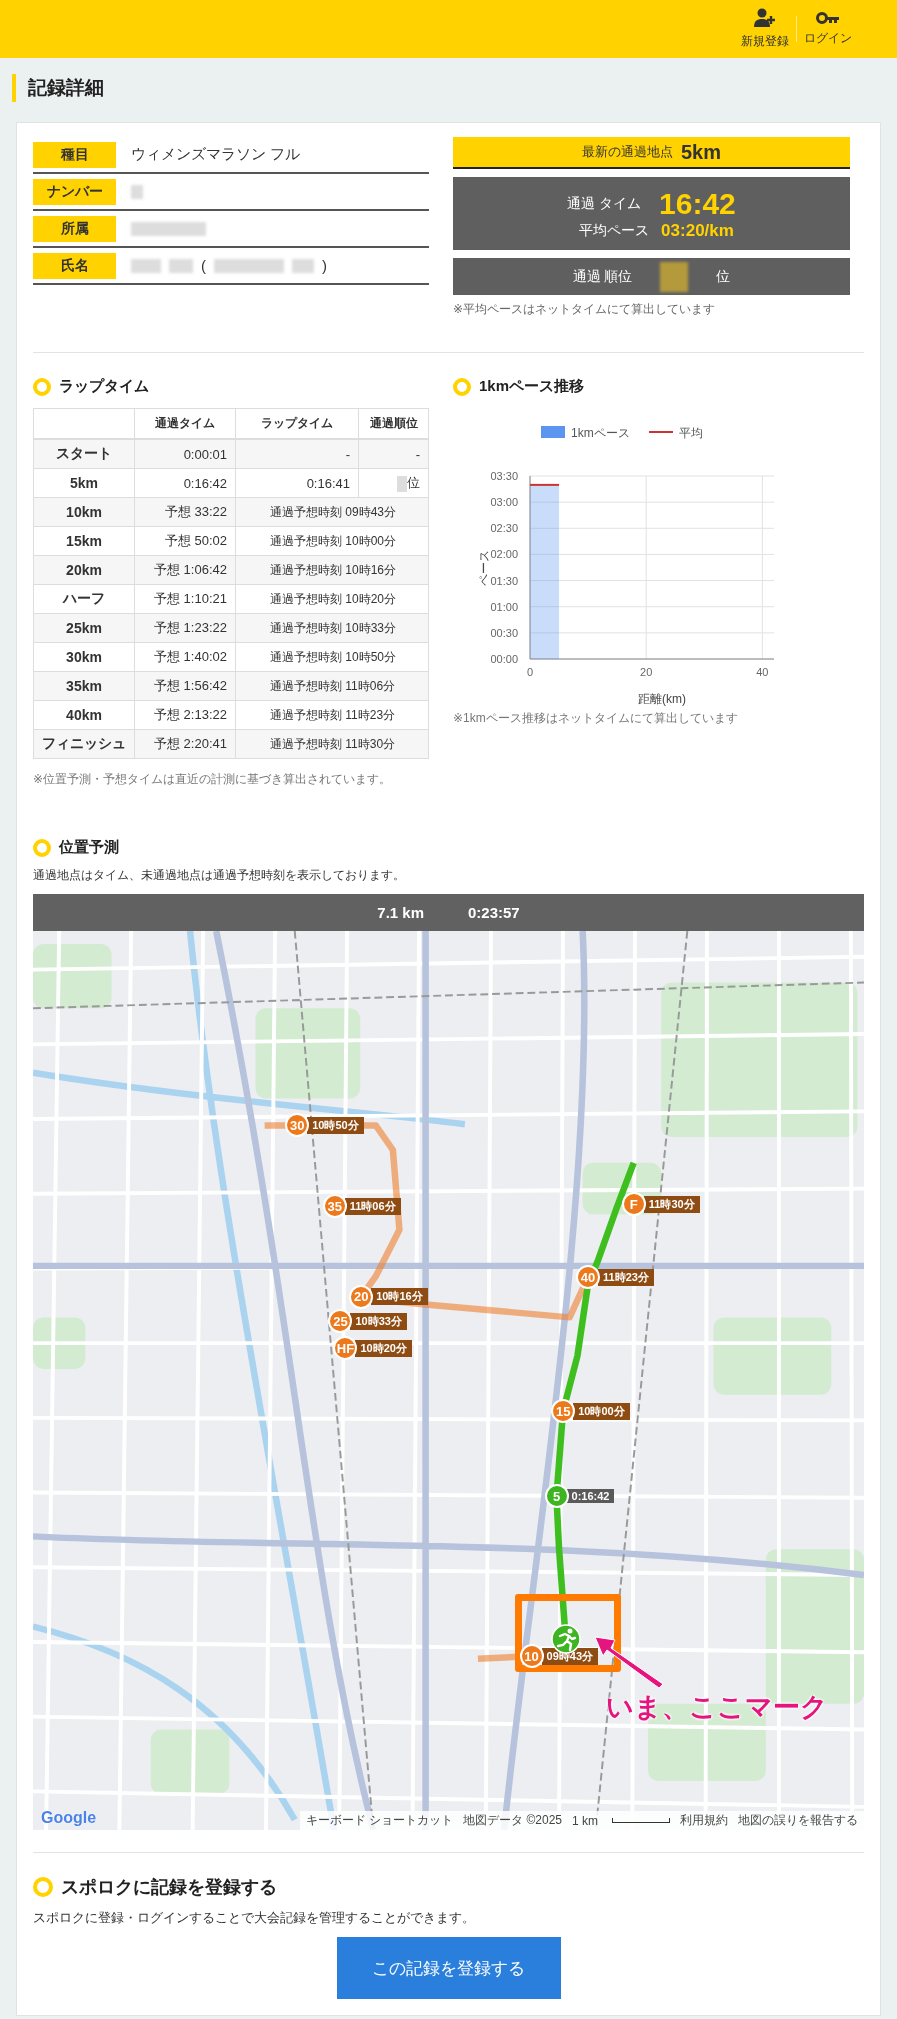 This screenshot has width=897, height=2019. Describe the element at coordinates (585, 309) in the screenshot. I see `pace-note: ※平均ペースはネットタイムにて算出しています` at that location.